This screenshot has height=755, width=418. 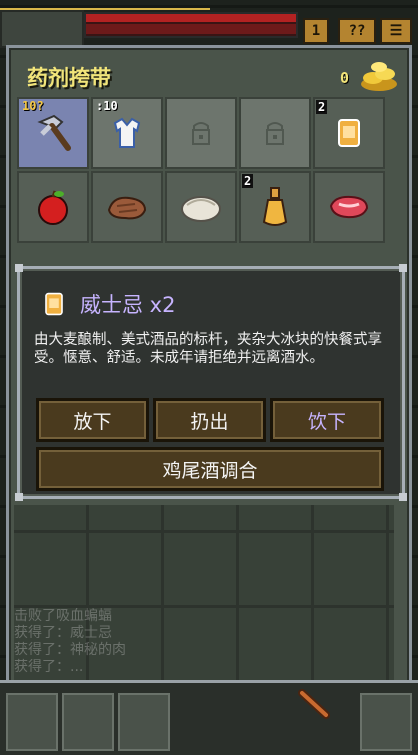 What do you see at coordinates (63, 616) in the screenshot?
I see `log-line: 击败了吸血蝙蝠` at bounding box center [63, 616].